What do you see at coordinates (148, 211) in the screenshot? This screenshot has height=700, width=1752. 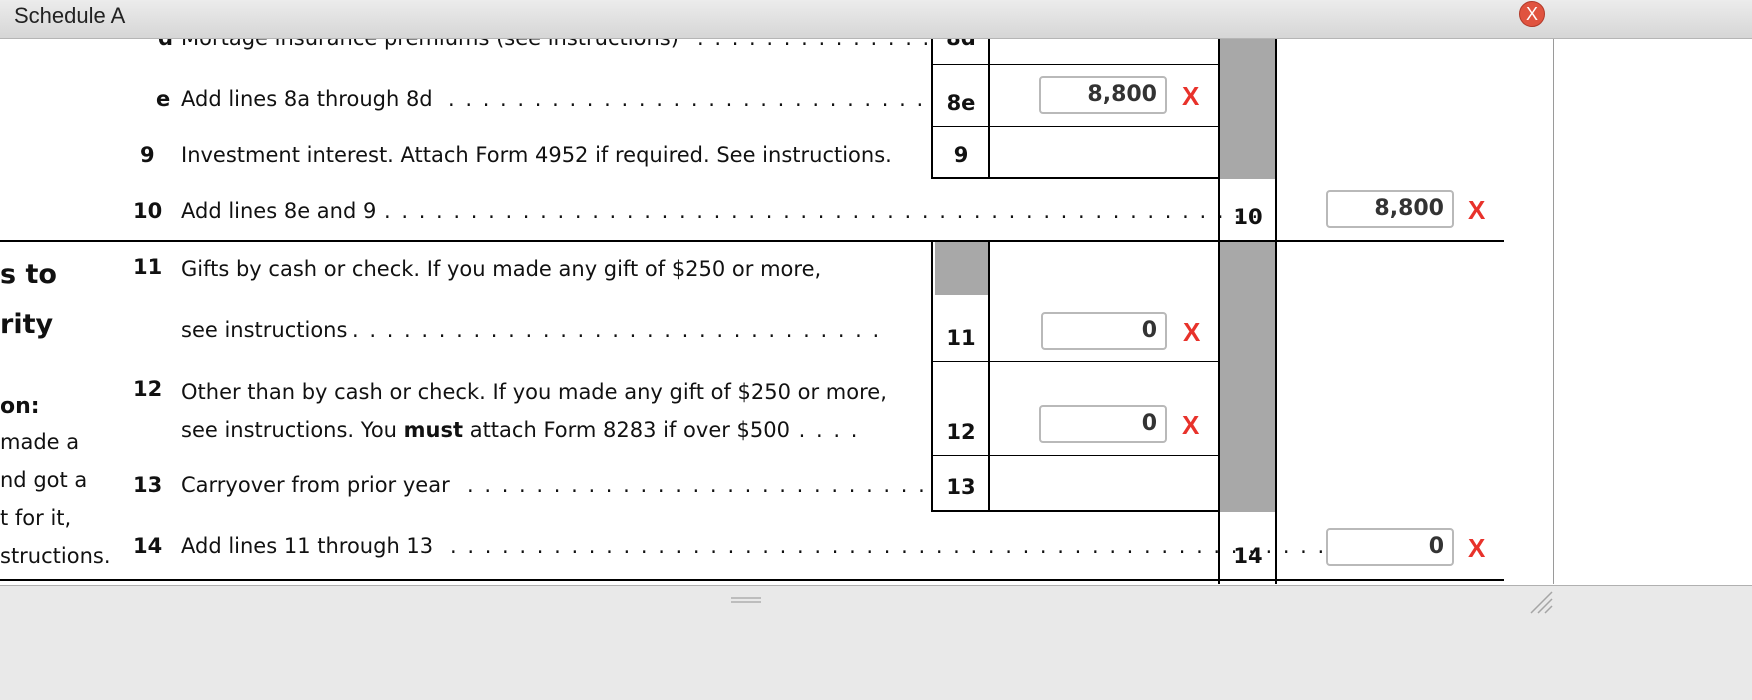 I see `line-10-number: 10` at bounding box center [148, 211].